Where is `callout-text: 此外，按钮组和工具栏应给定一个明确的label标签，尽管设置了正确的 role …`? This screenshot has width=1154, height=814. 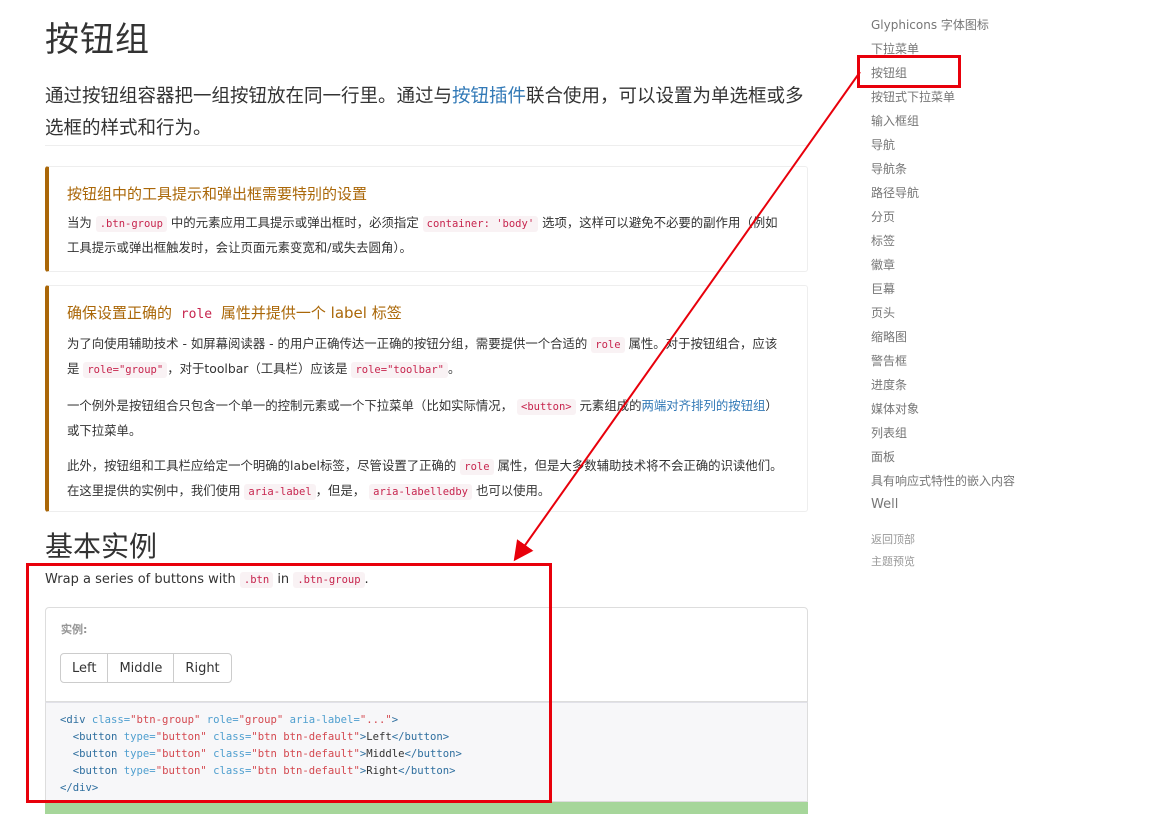 callout-text: 此外，按钮组和工具栏应给定一个明确的label标签，尽管设置了正确的 role … is located at coordinates (425, 479).